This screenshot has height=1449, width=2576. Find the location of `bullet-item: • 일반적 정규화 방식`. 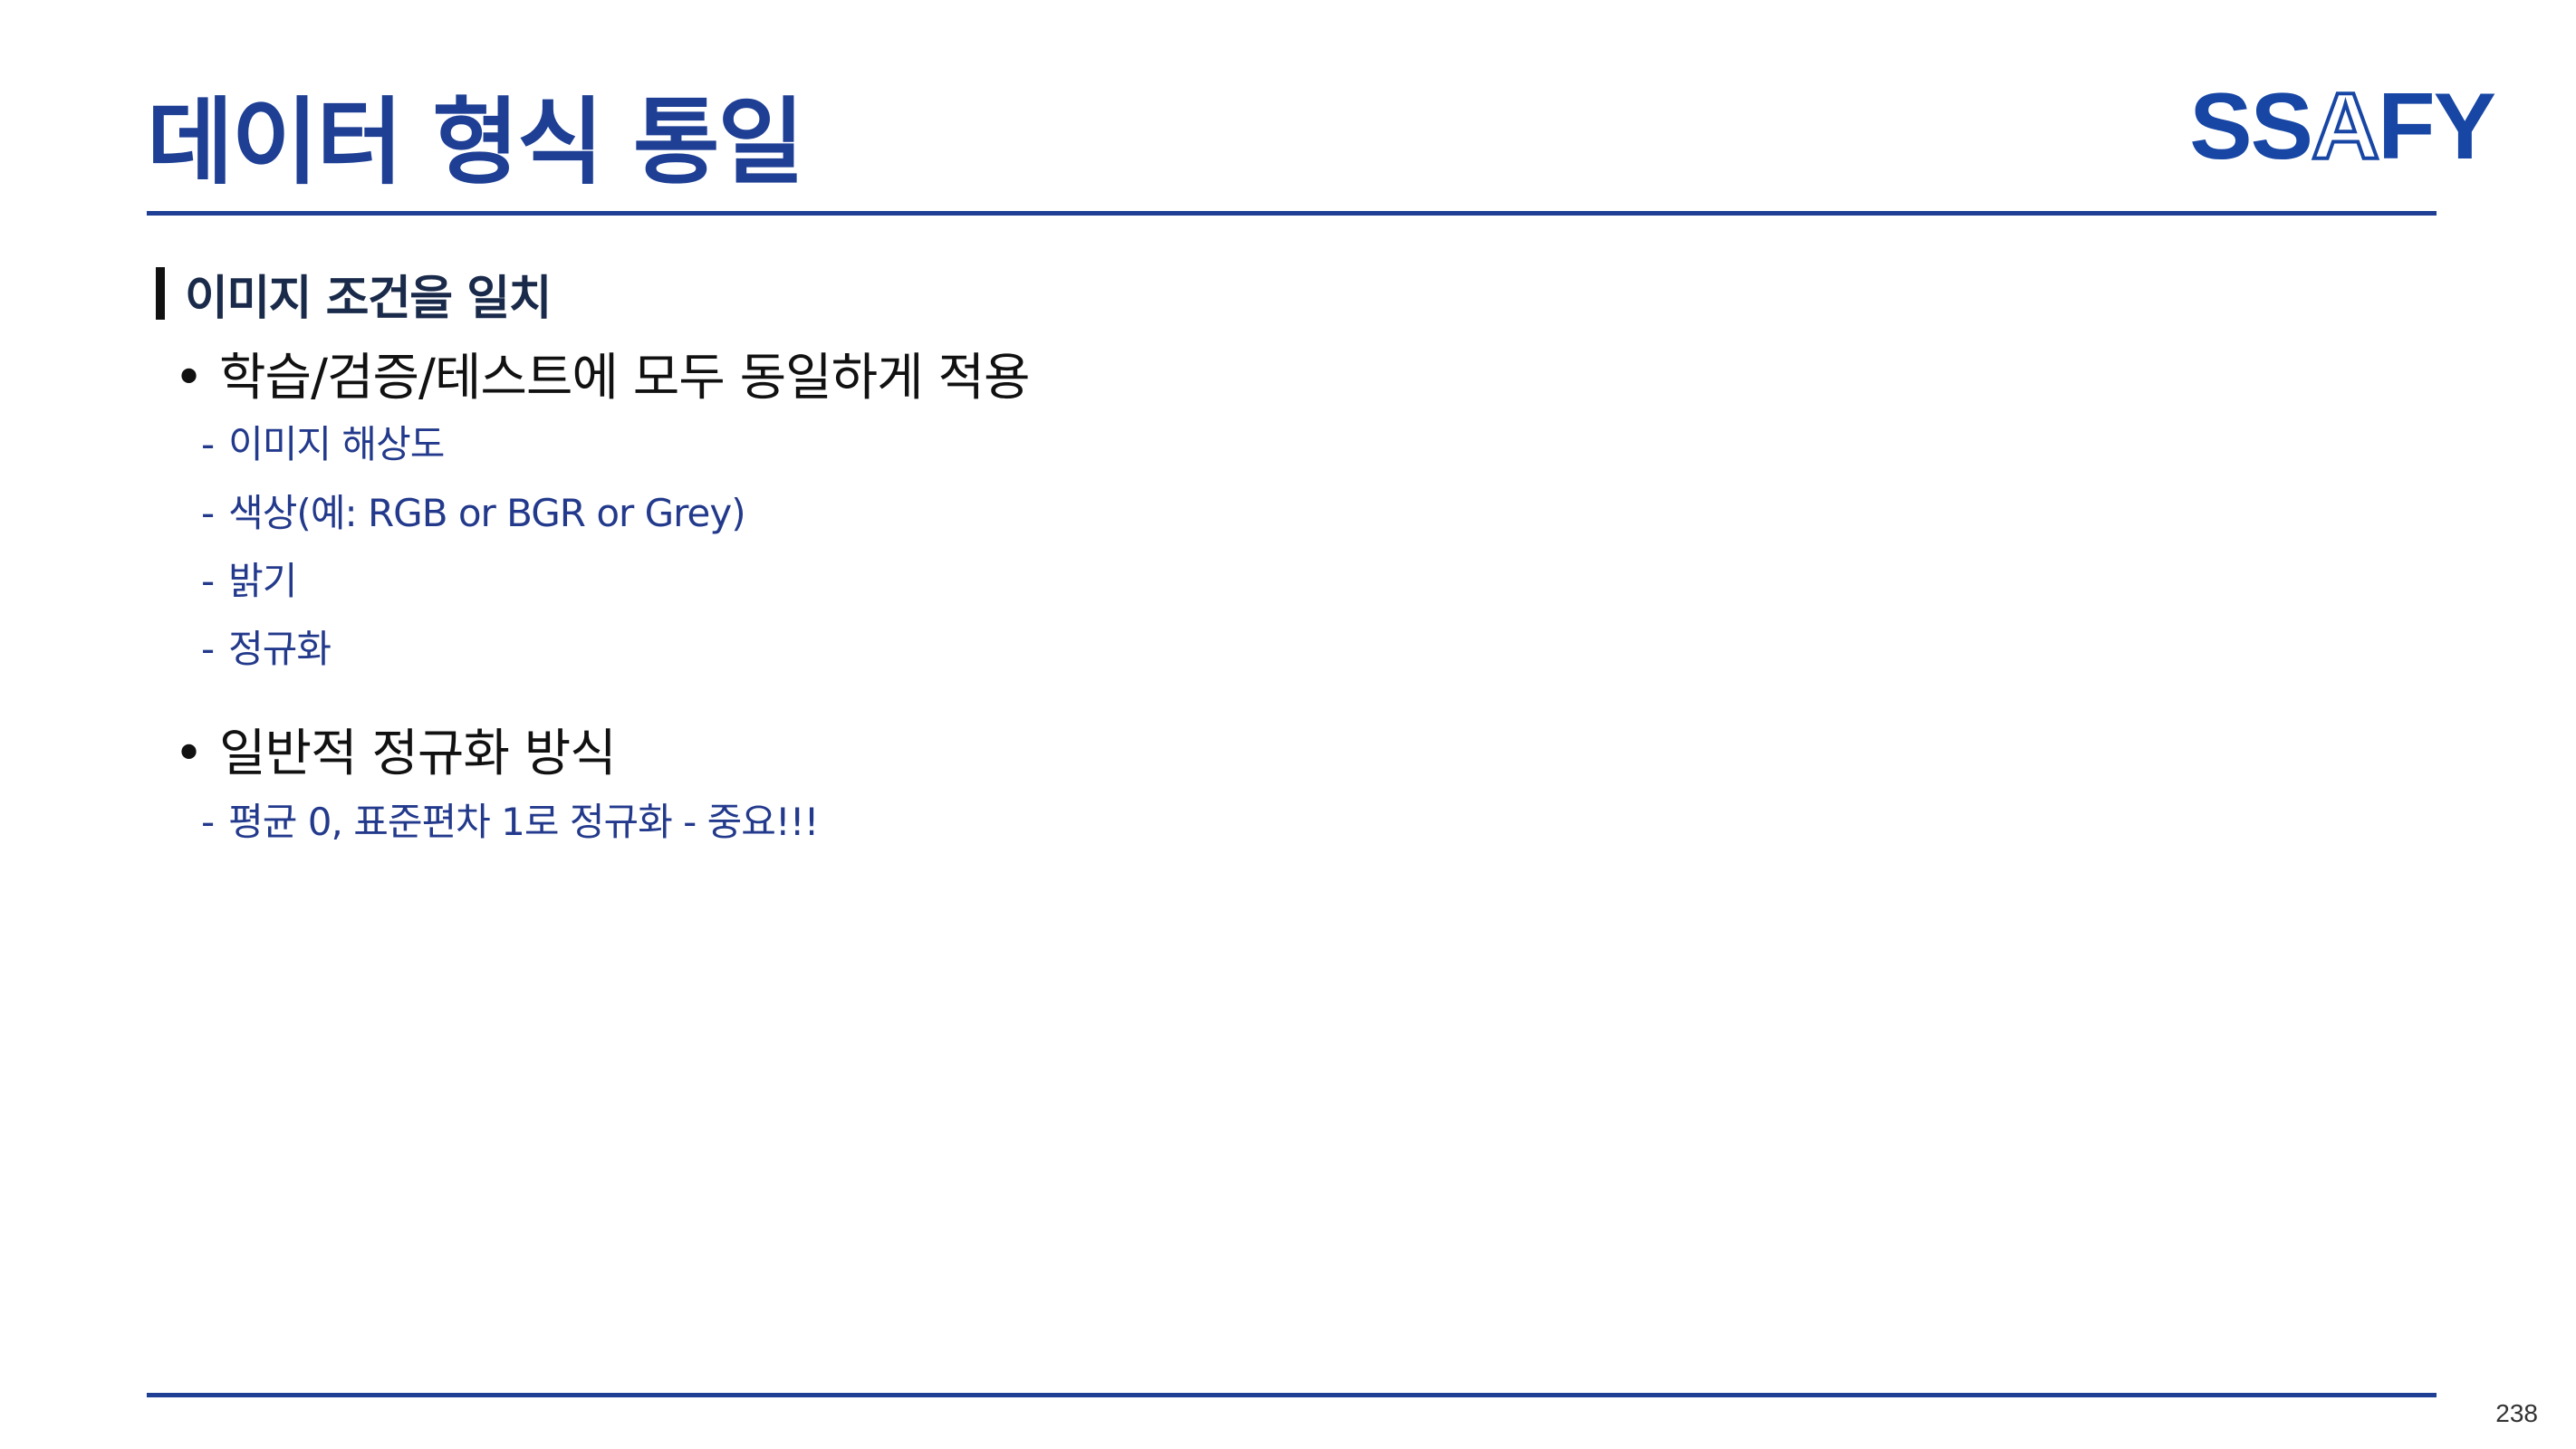

bullet-item: • 일반적 정규화 방식 is located at coordinates (395, 754).